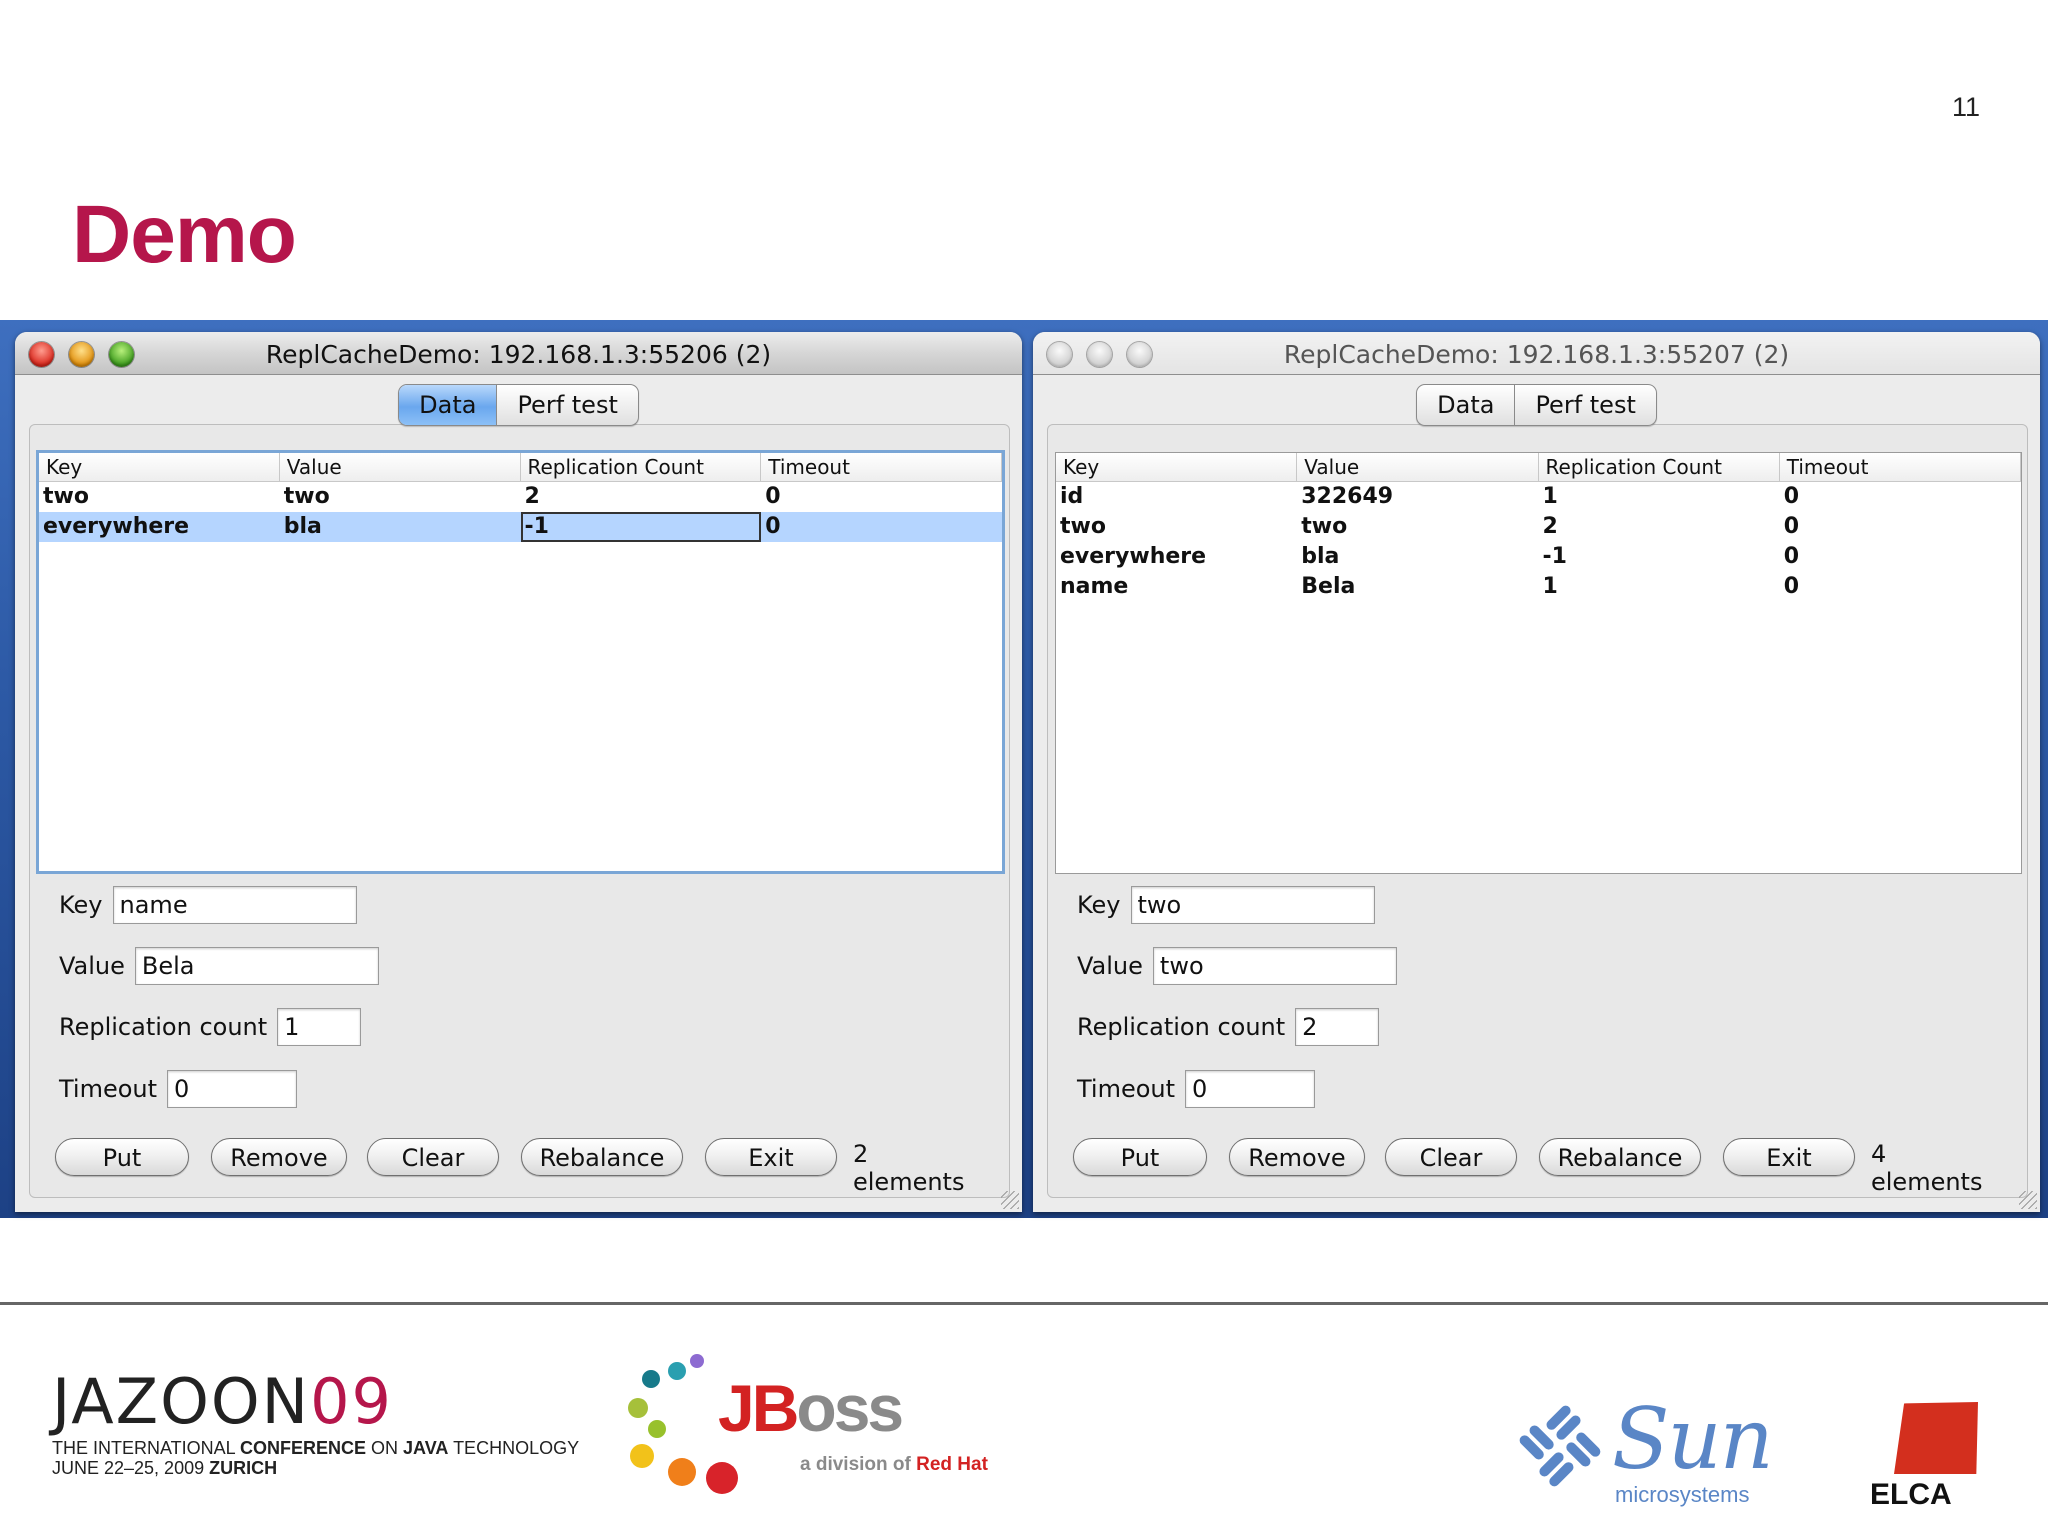  Describe the element at coordinates (850, 1408) in the screenshot. I see `jboss-wordmark-oss: oss` at that location.